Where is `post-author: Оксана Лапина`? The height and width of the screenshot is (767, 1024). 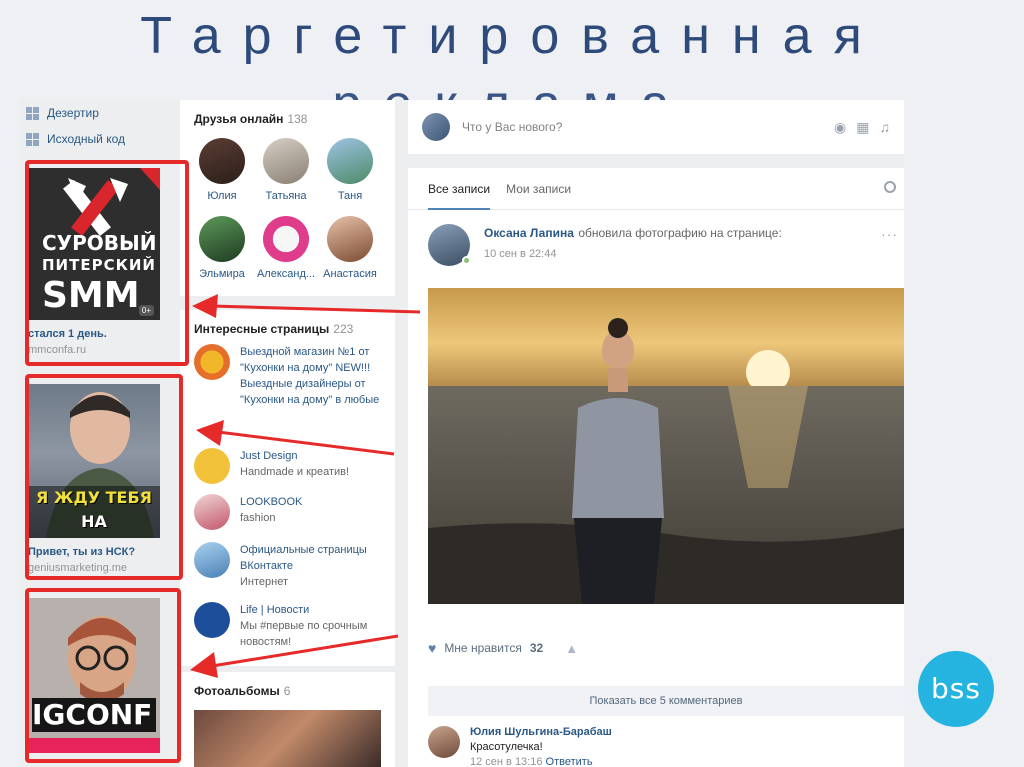
post-author: Оксана Лапина is located at coordinates (529, 233).